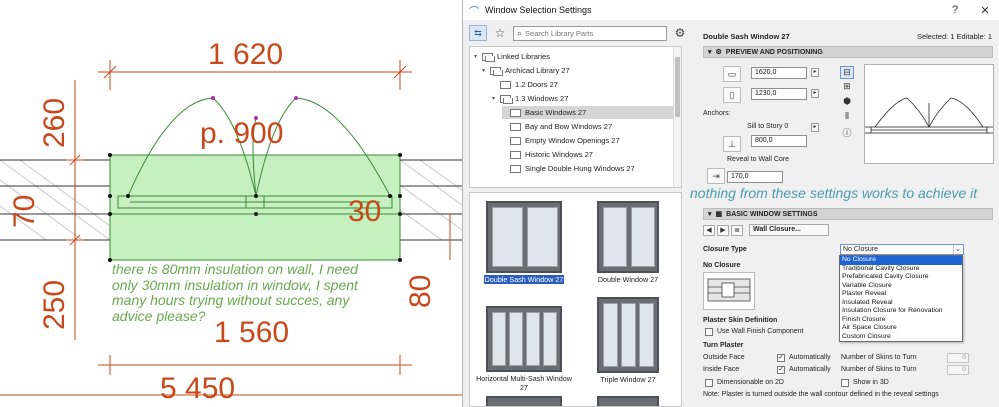  I want to click on dimension-right-80: 80, so click(420, 291).